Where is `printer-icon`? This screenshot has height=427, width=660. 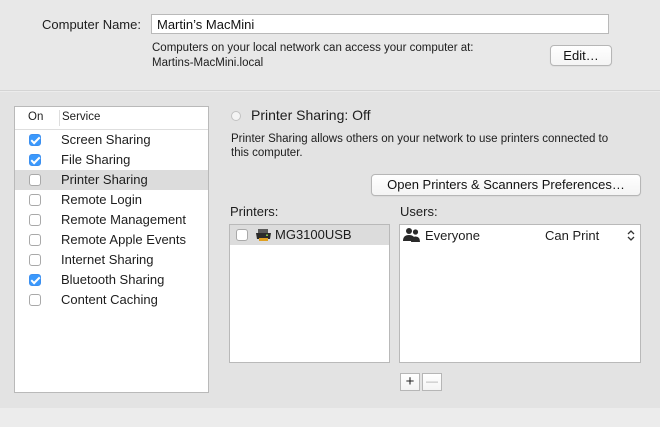
printer-icon is located at coordinates (263, 235).